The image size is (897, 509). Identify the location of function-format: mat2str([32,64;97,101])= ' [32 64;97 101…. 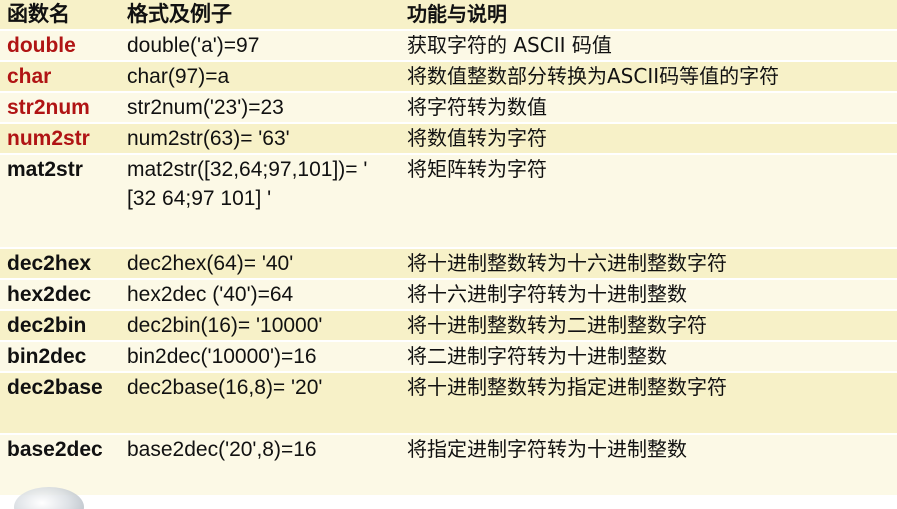
(260, 201).